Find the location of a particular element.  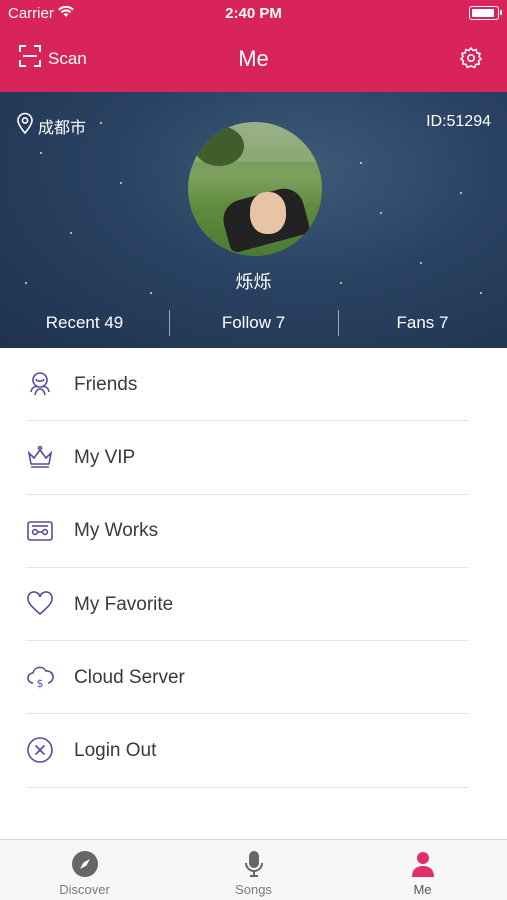

stat-follow: Follow 7 is located at coordinates (253, 323).